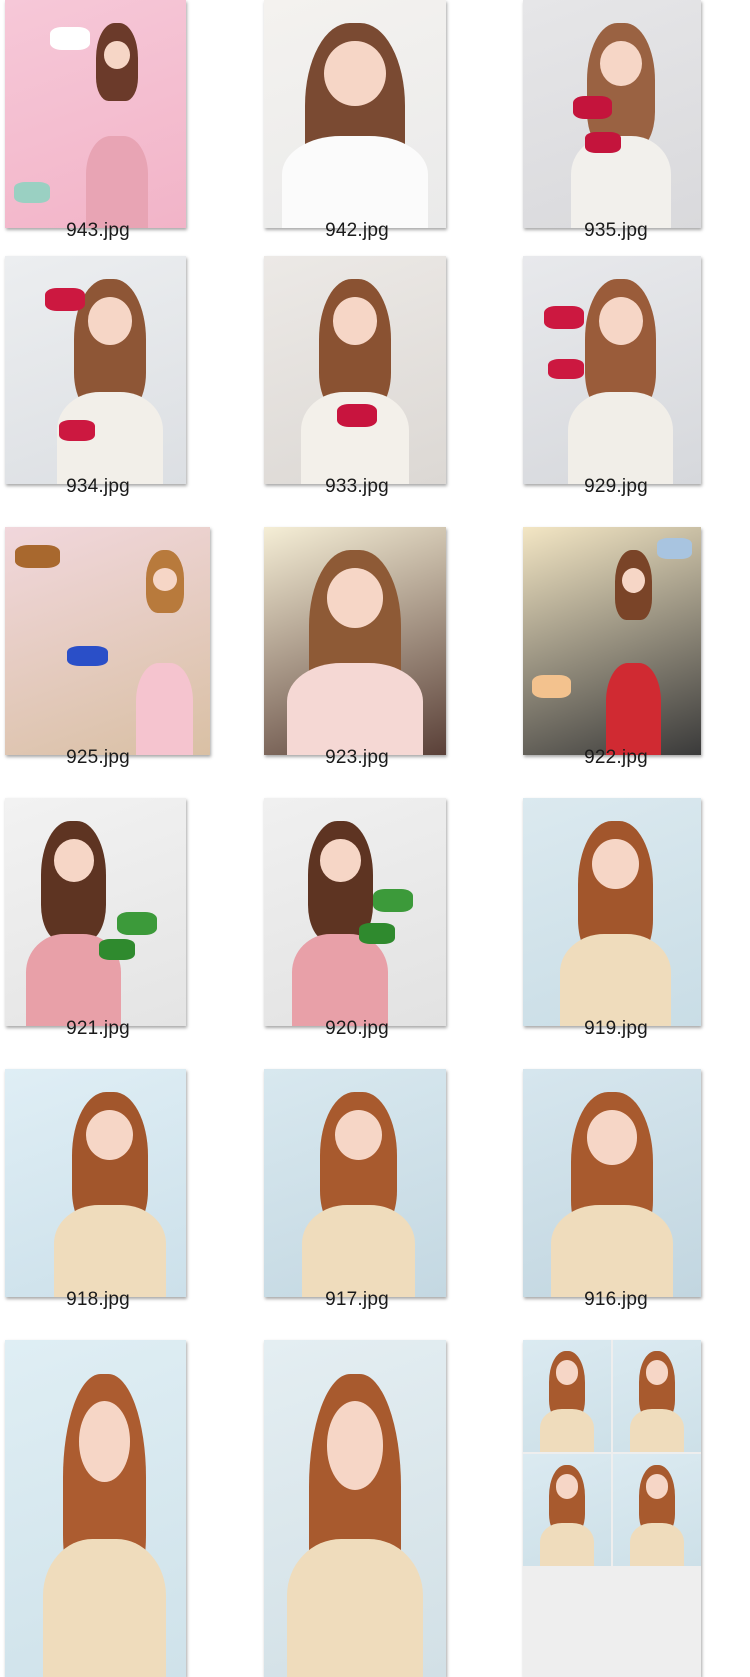  What do you see at coordinates (357, 486) in the screenshot?
I see `file-name-label: 933.jpg` at bounding box center [357, 486].